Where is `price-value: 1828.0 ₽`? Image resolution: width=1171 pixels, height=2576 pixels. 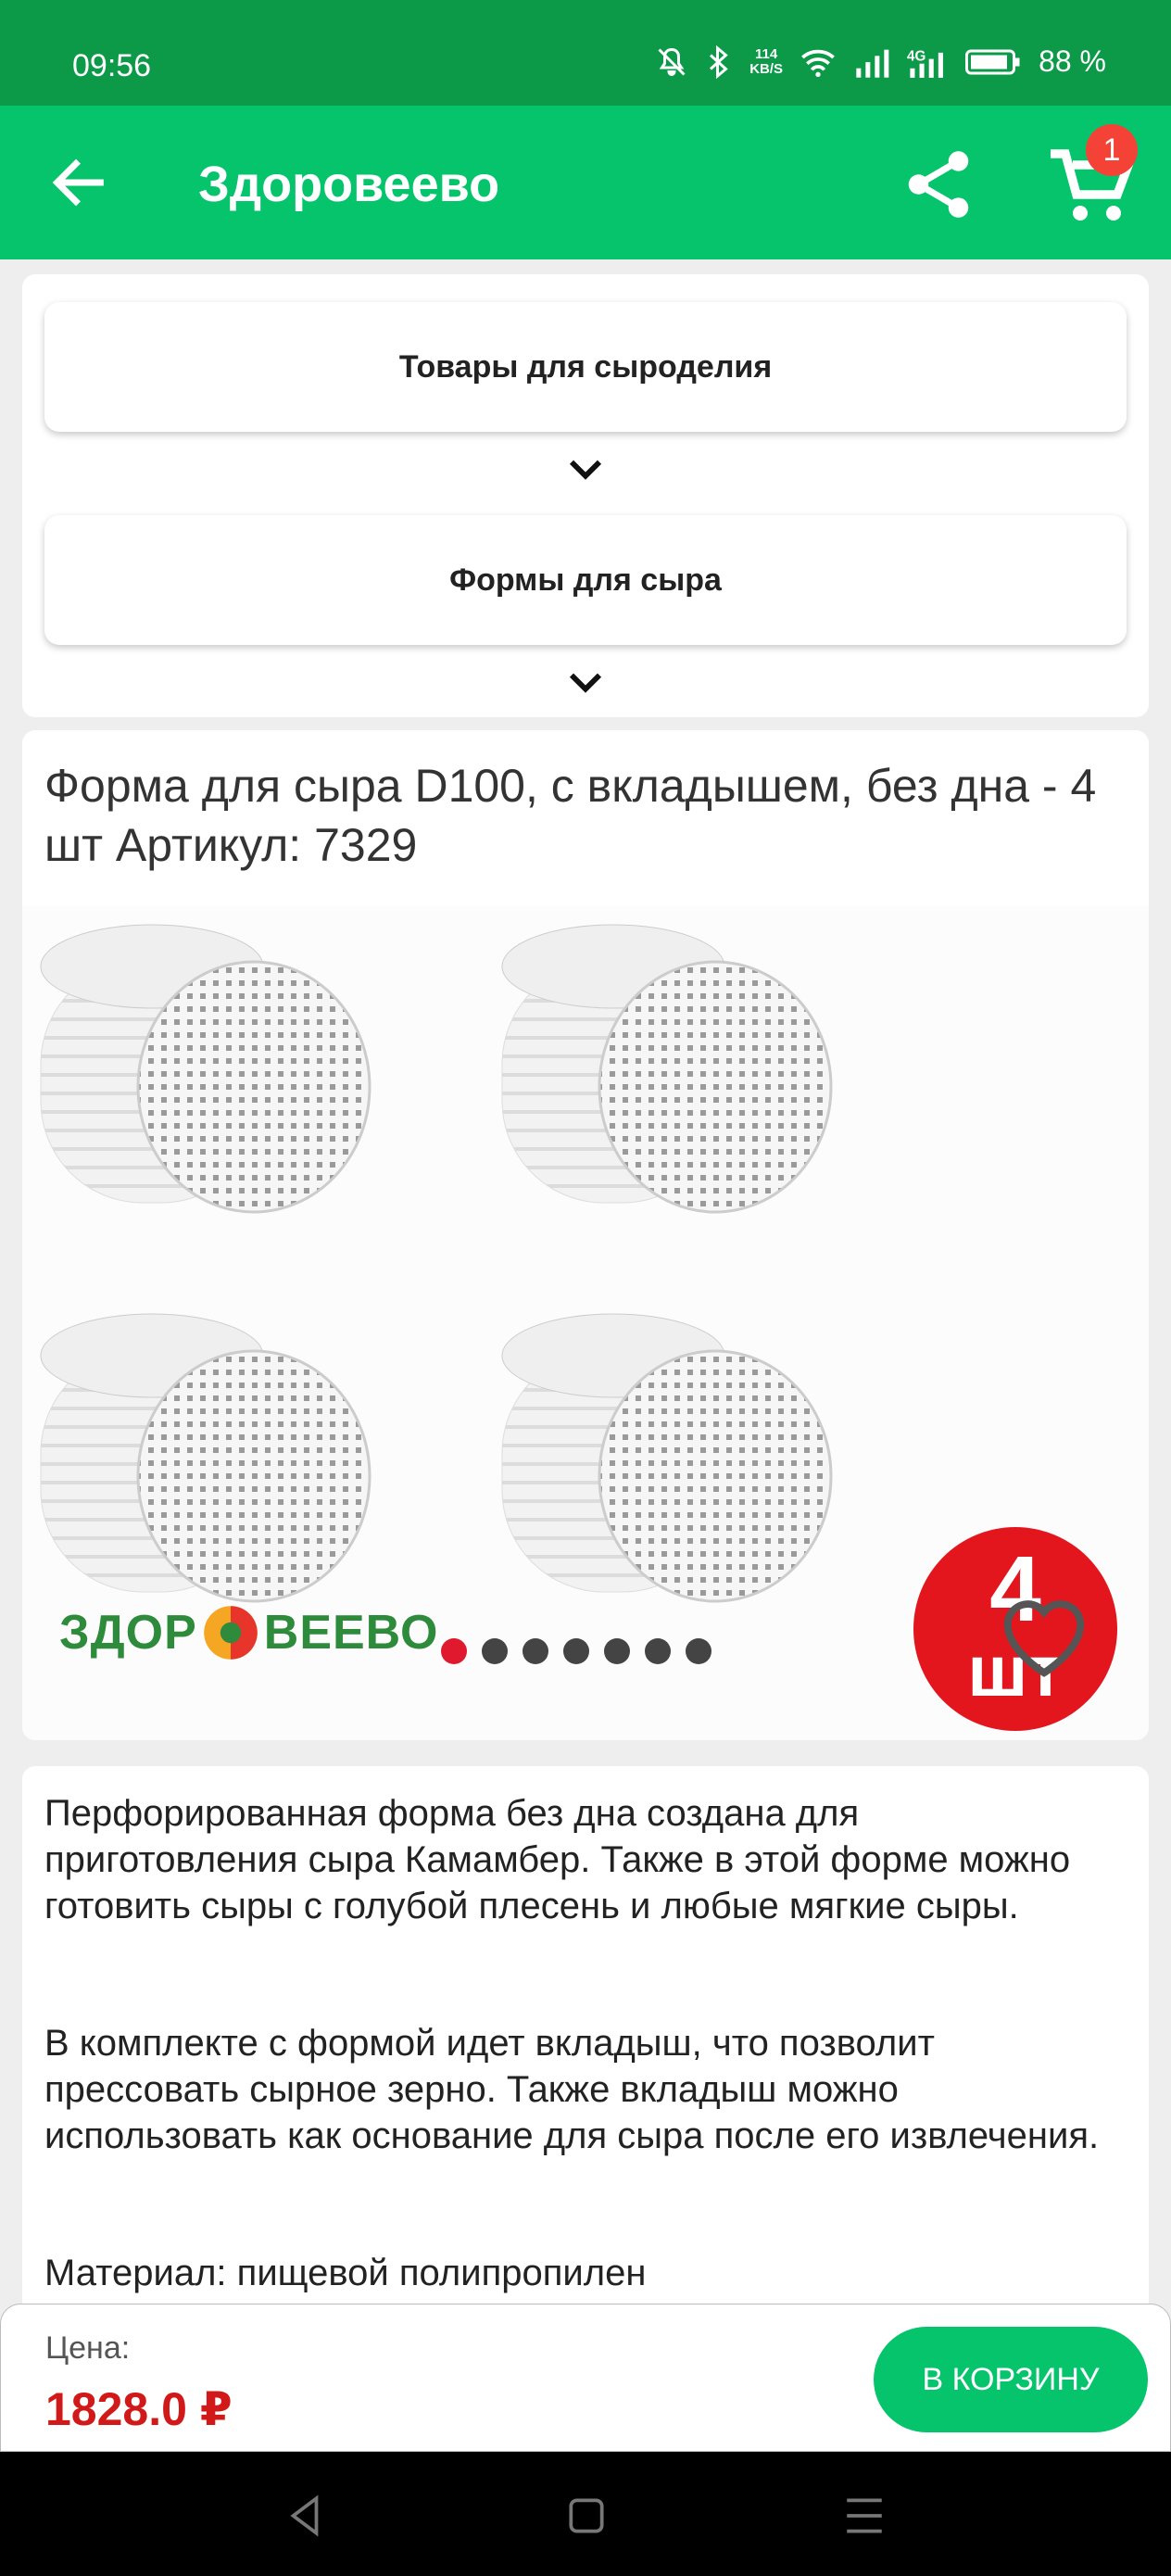
price-value: 1828.0 ₽ is located at coordinates (139, 2409).